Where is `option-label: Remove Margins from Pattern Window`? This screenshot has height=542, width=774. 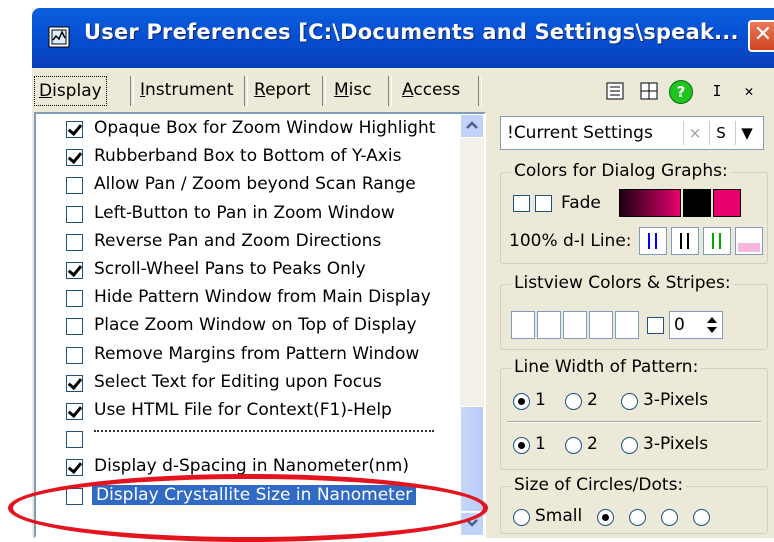
option-label: Remove Margins from Pattern Window is located at coordinates (257, 353).